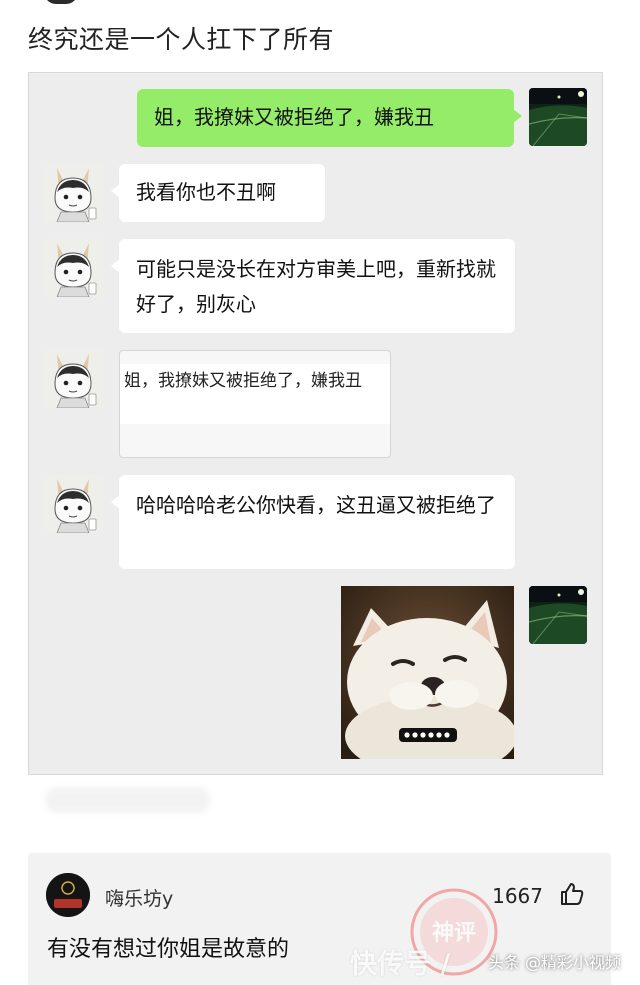 Image resolution: width=640 pixels, height=985 pixels. I want to click on post-title: 终究还是一个人扛下了所有, so click(181, 39).